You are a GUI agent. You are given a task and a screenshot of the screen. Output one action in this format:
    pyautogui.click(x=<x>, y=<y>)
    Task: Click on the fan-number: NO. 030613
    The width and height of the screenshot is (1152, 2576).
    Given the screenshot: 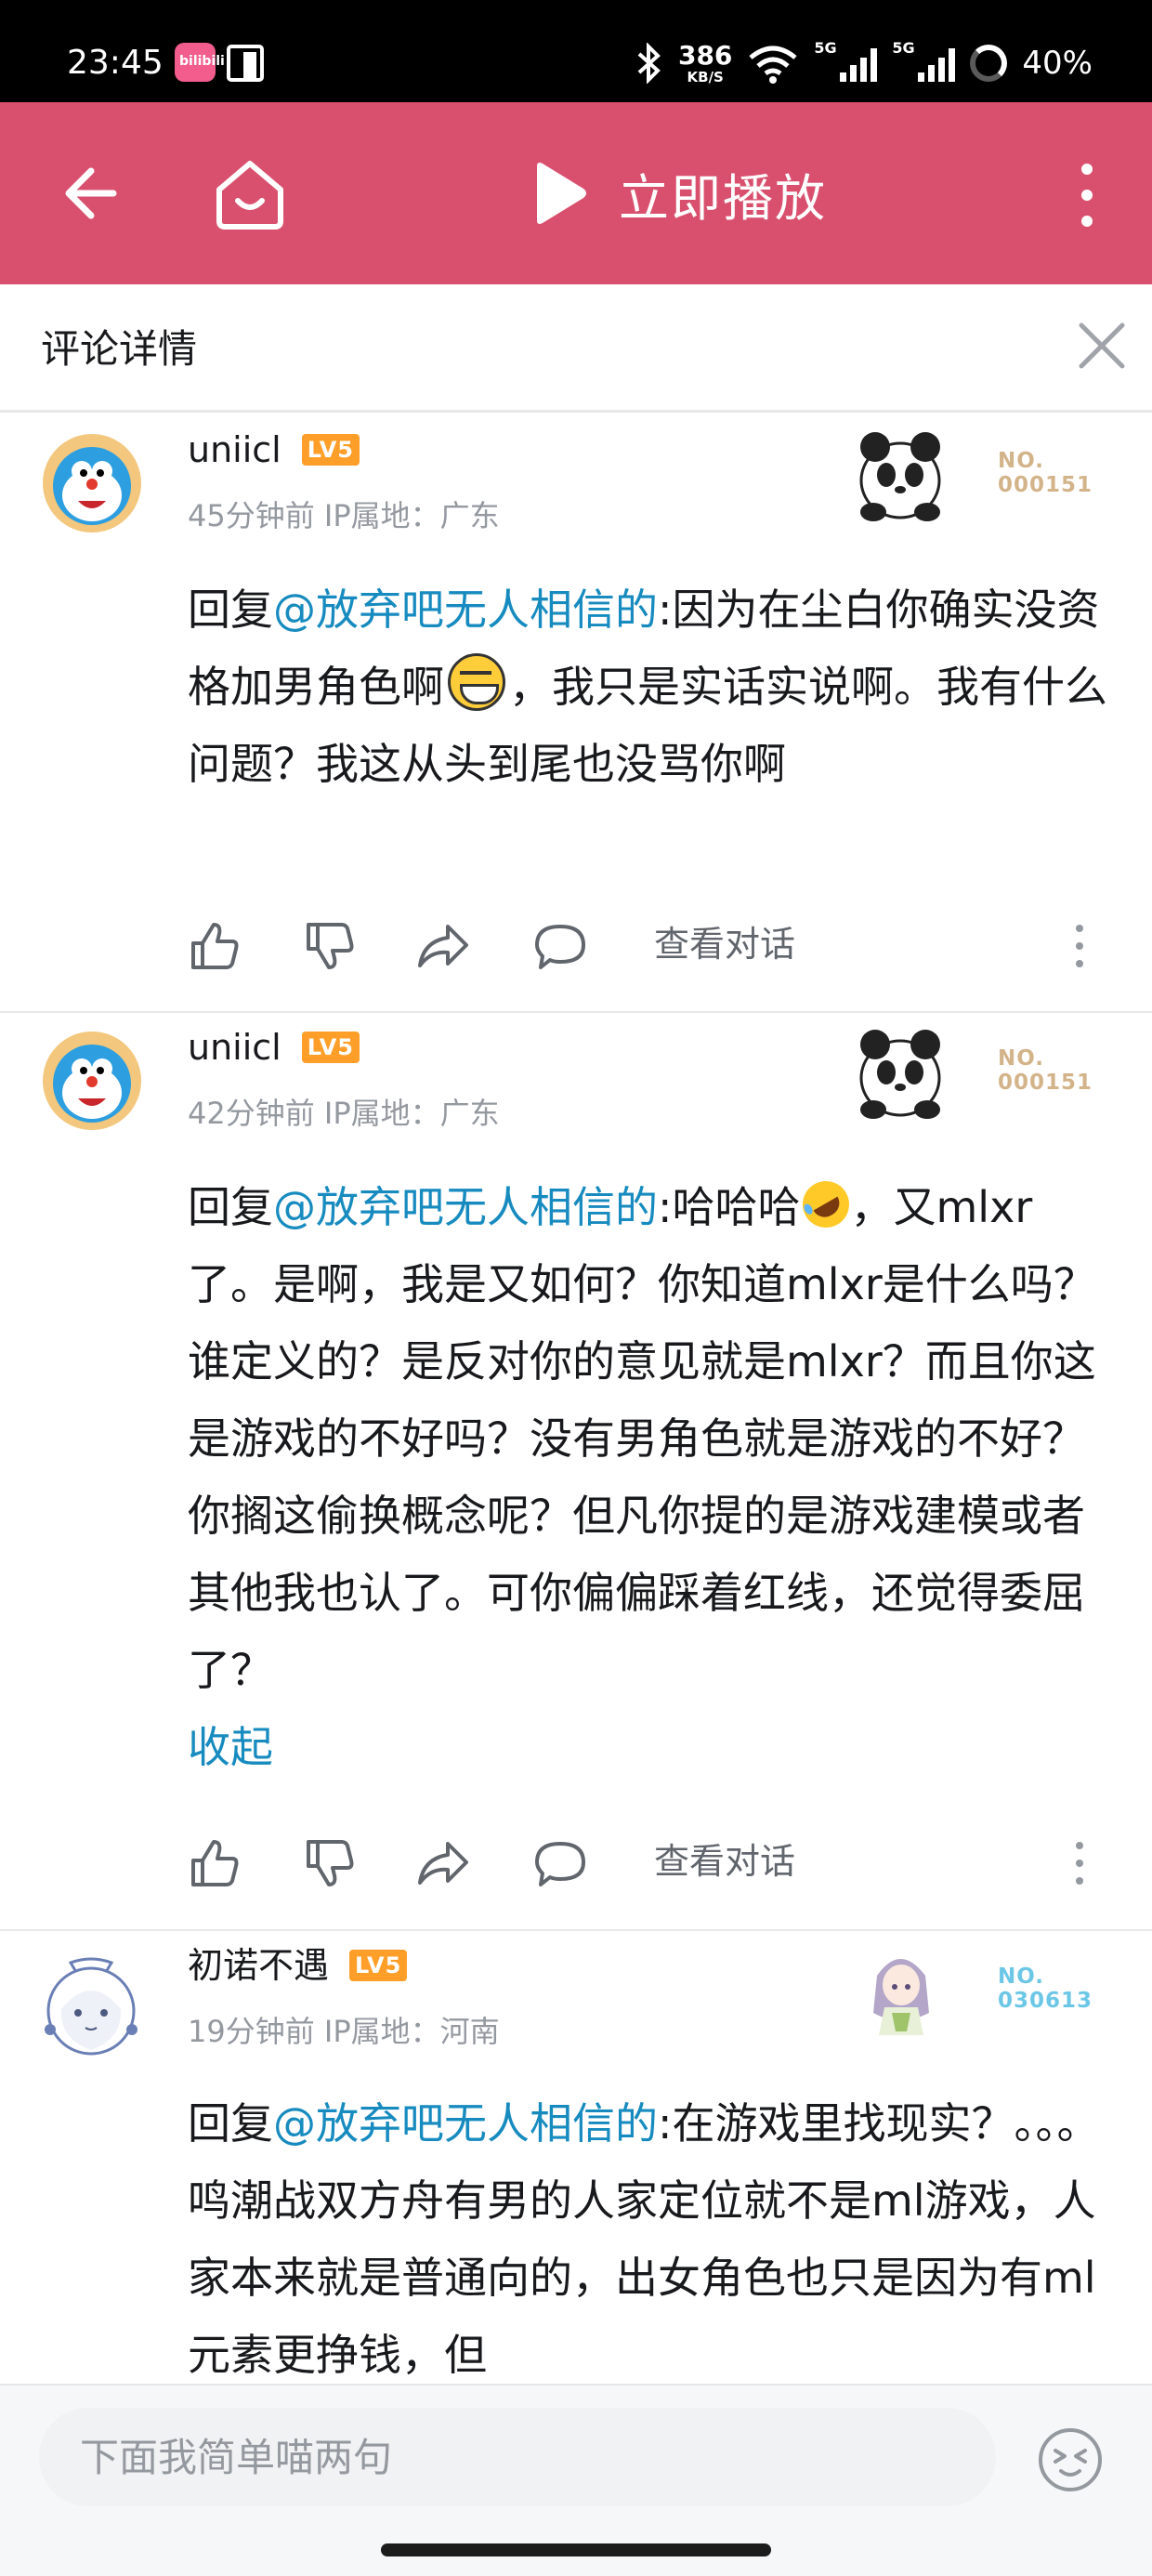 What is the action you would take?
    pyautogui.click(x=1045, y=1989)
    